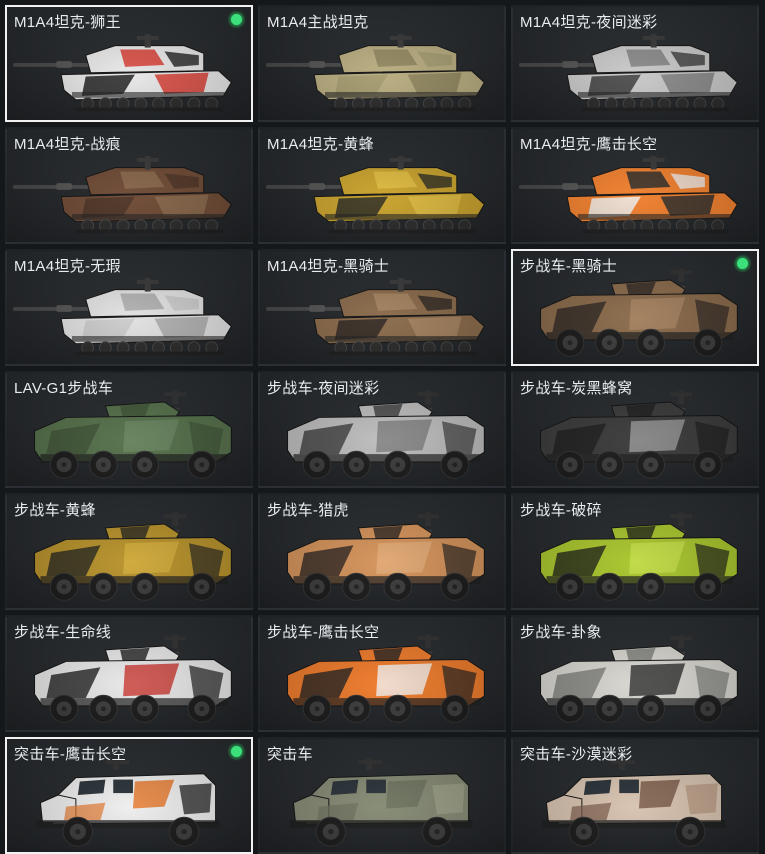 This screenshot has height=854, width=765. Describe the element at coordinates (129, 63) in the screenshot. I see `skin-card: M1A4坦克-狮王` at that location.